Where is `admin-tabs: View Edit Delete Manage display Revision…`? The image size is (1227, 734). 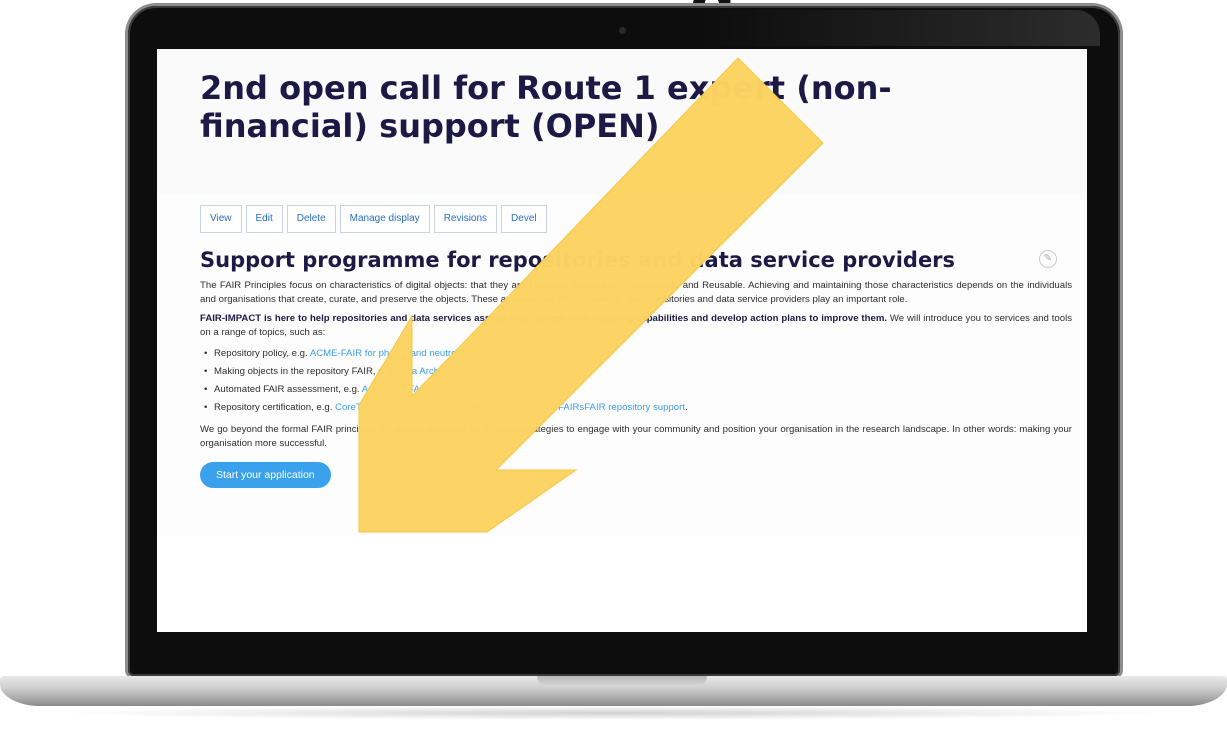
admin-tabs: View Edit Delete Manage display Revision… is located at coordinates (375, 219).